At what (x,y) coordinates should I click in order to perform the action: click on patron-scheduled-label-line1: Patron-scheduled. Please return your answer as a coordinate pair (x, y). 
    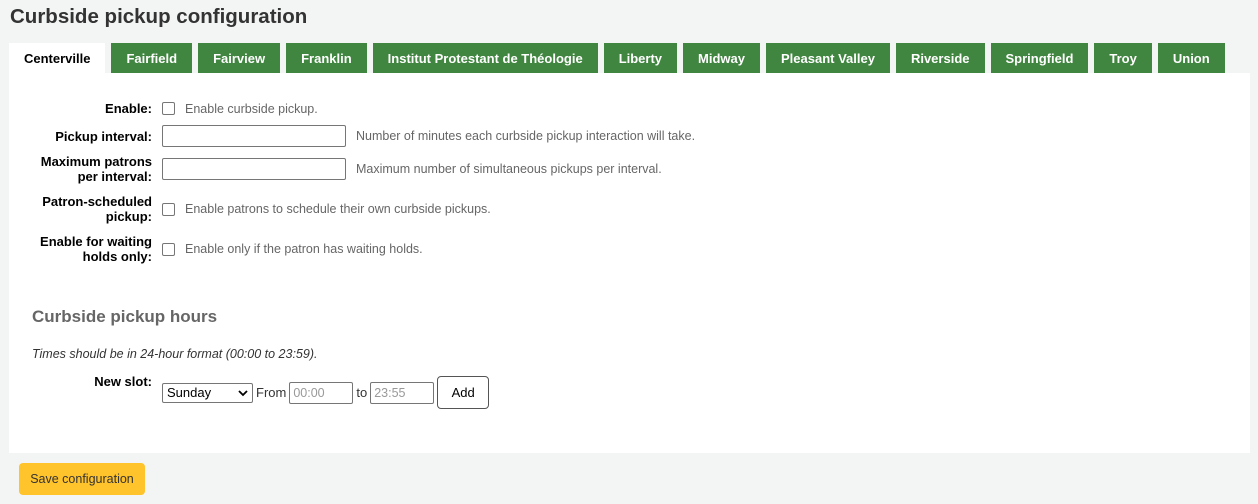
    Looking at the image, I should click on (97, 201).